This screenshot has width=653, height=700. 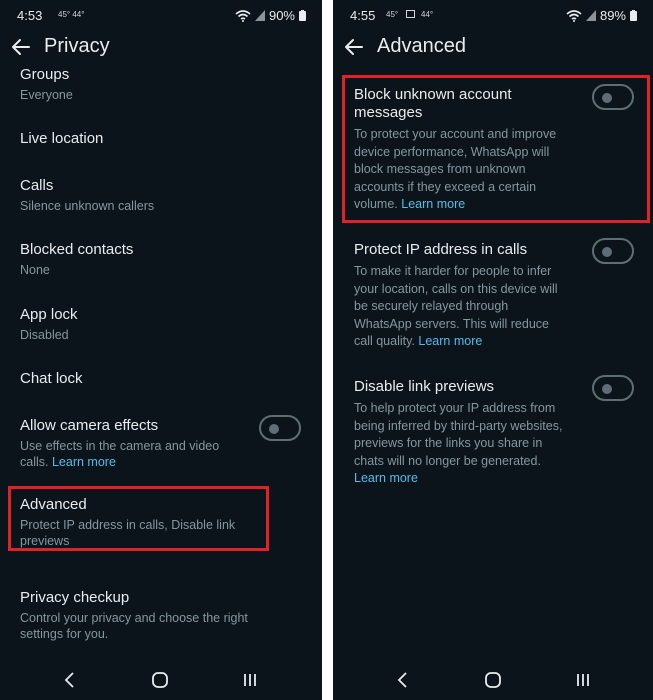 I want to click on settings-item-blocked-contacts: Blocked contacts None, so click(x=163, y=259).